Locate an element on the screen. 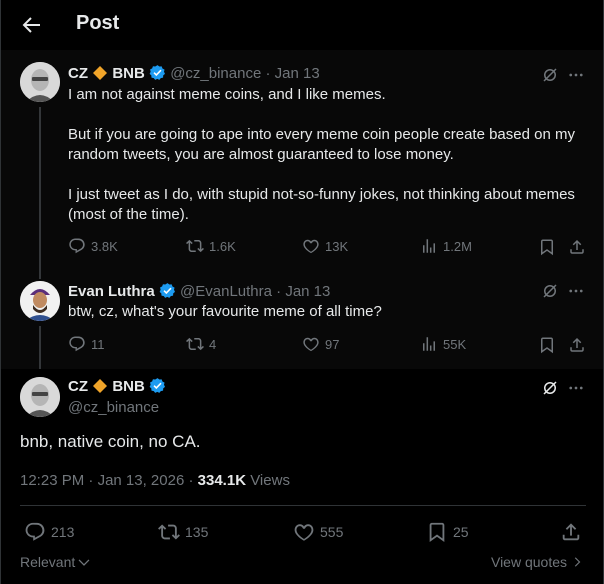 This screenshot has width=604, height=584. view-quotes-link: View quotes is located at coordinates (537, 562).